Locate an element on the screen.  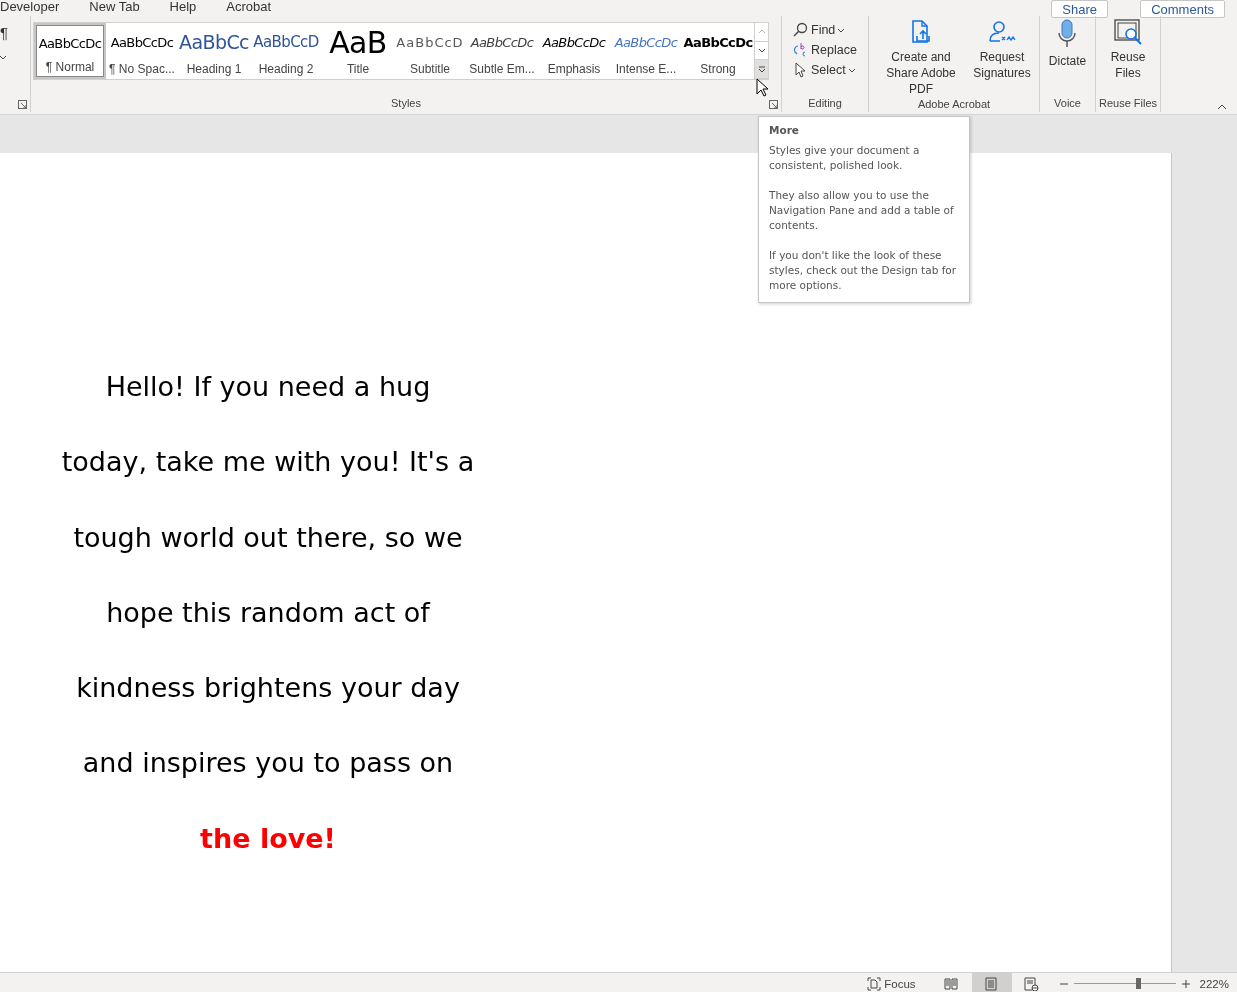
style-preview: AaB is located at coordinates (358, 42).